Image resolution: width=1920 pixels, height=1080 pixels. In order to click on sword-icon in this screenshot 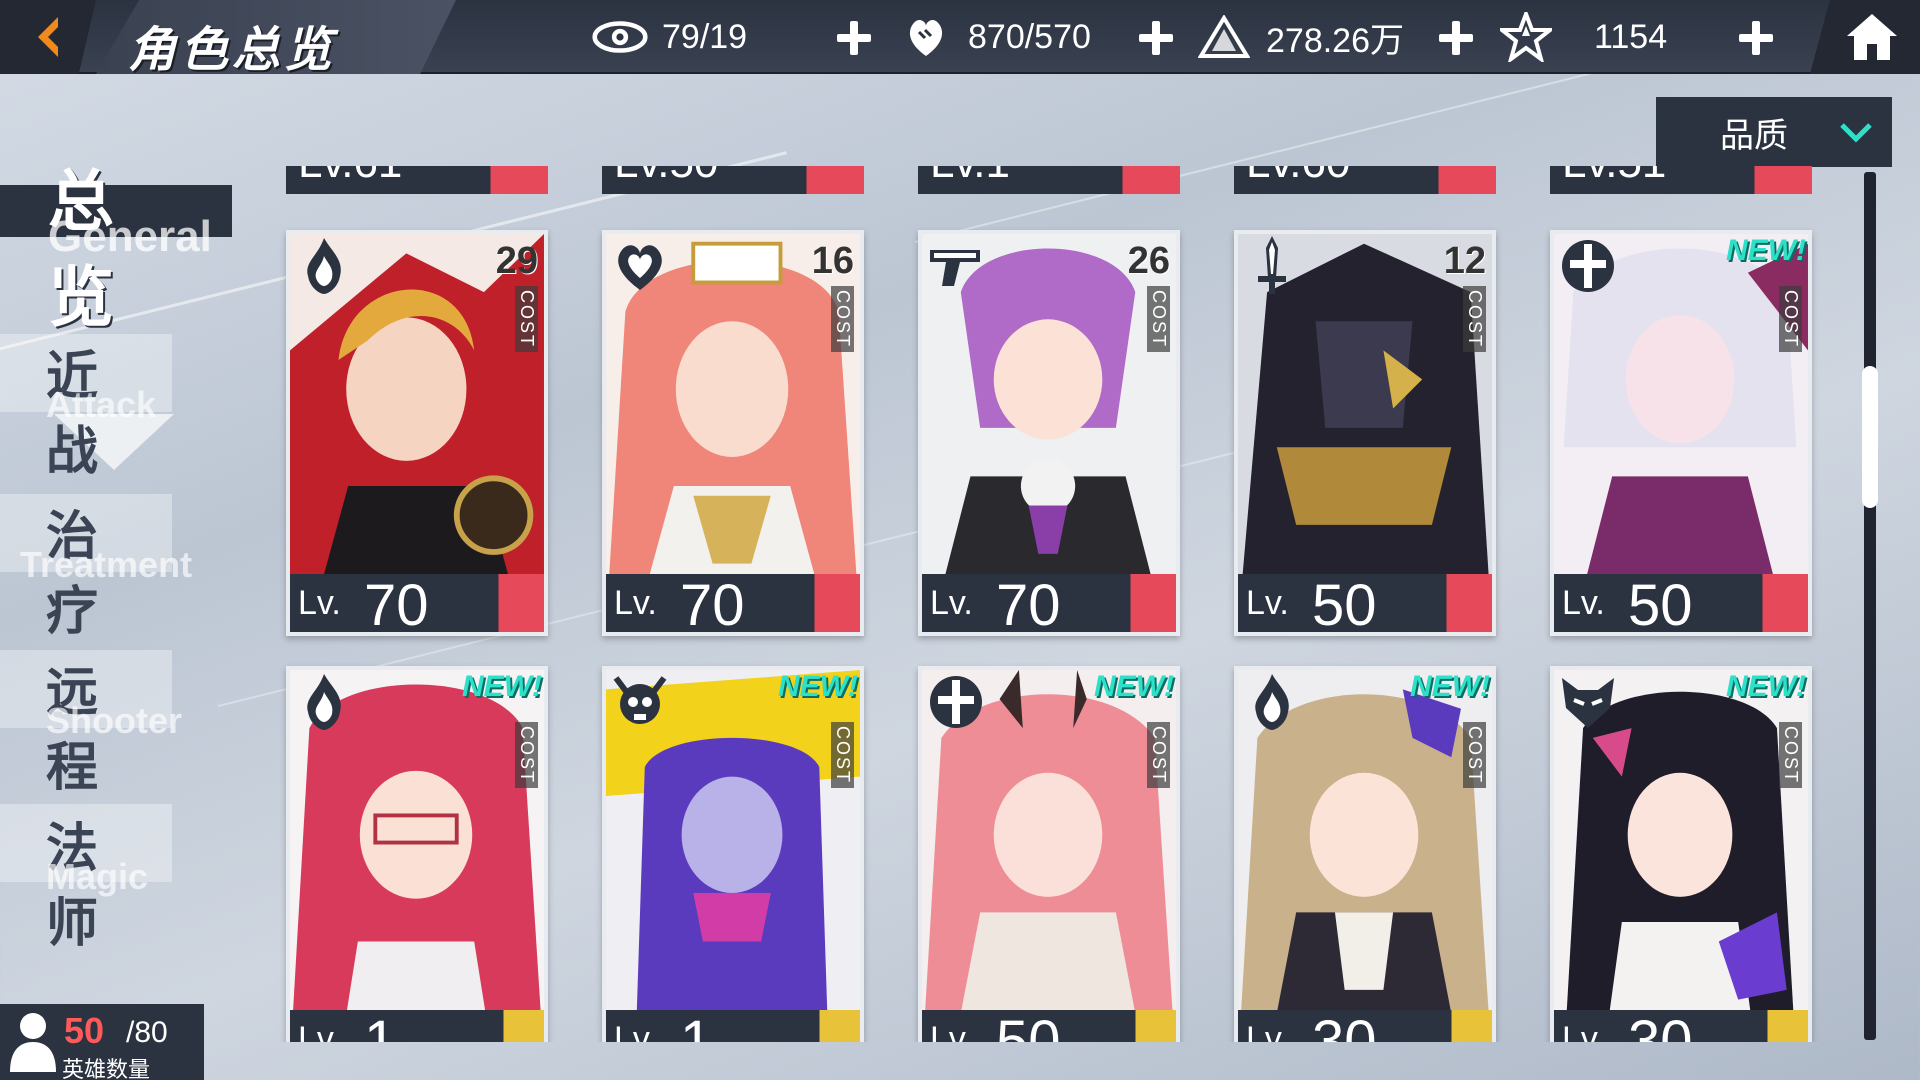, I will do `click(1272, 265)`.